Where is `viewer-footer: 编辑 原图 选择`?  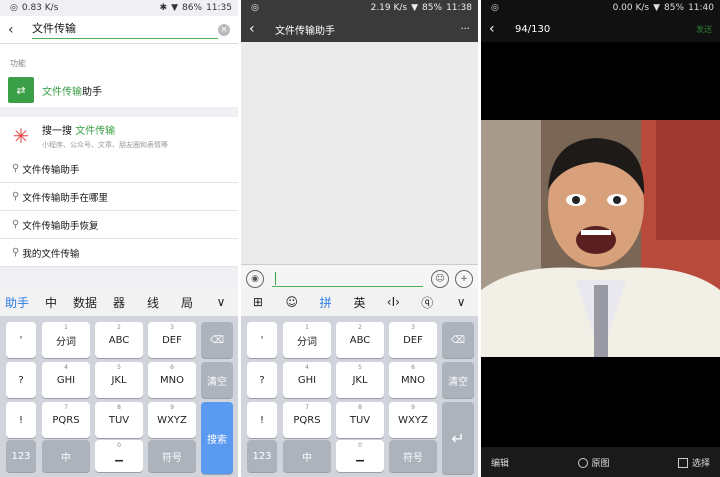 viewer-footer: 编辑 原图 选择 is located at coordinates (600, 462).